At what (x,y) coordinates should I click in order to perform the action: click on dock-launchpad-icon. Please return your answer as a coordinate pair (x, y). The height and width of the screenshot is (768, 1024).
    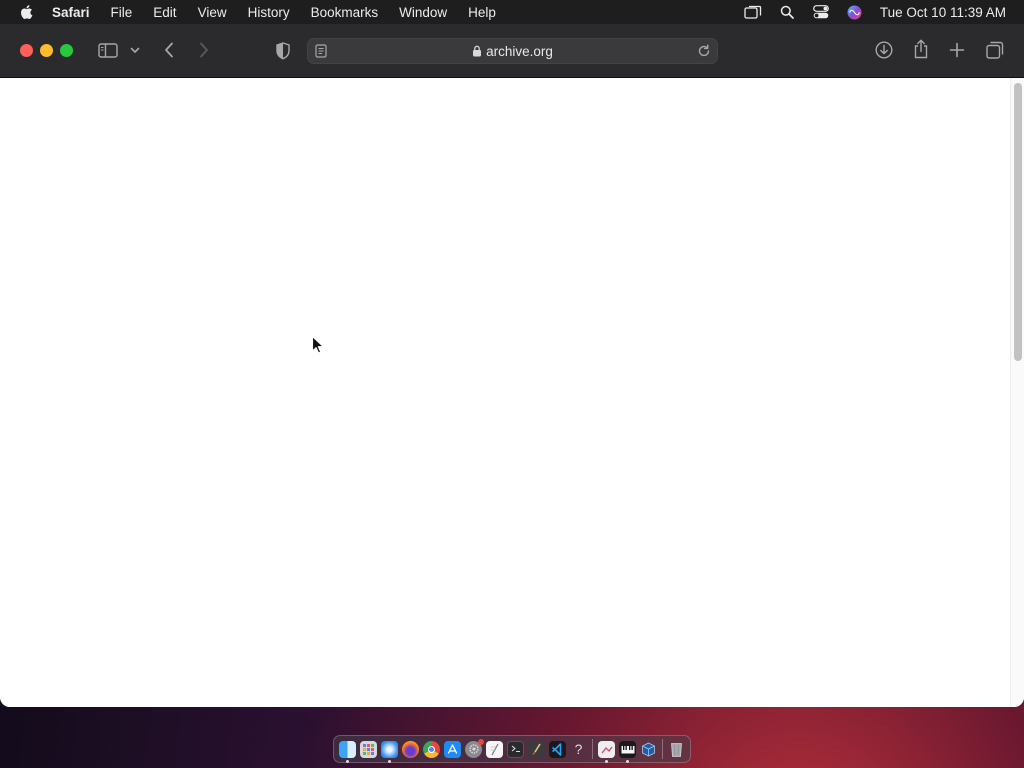
    Looking at the image, I should click on (368, 749).